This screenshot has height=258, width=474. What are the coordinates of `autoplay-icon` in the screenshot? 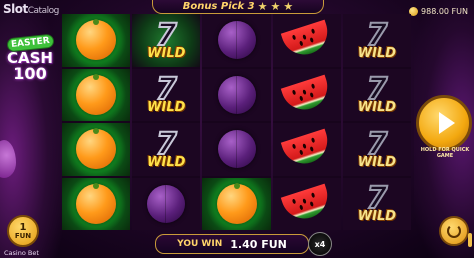 It's located at (454, 231).